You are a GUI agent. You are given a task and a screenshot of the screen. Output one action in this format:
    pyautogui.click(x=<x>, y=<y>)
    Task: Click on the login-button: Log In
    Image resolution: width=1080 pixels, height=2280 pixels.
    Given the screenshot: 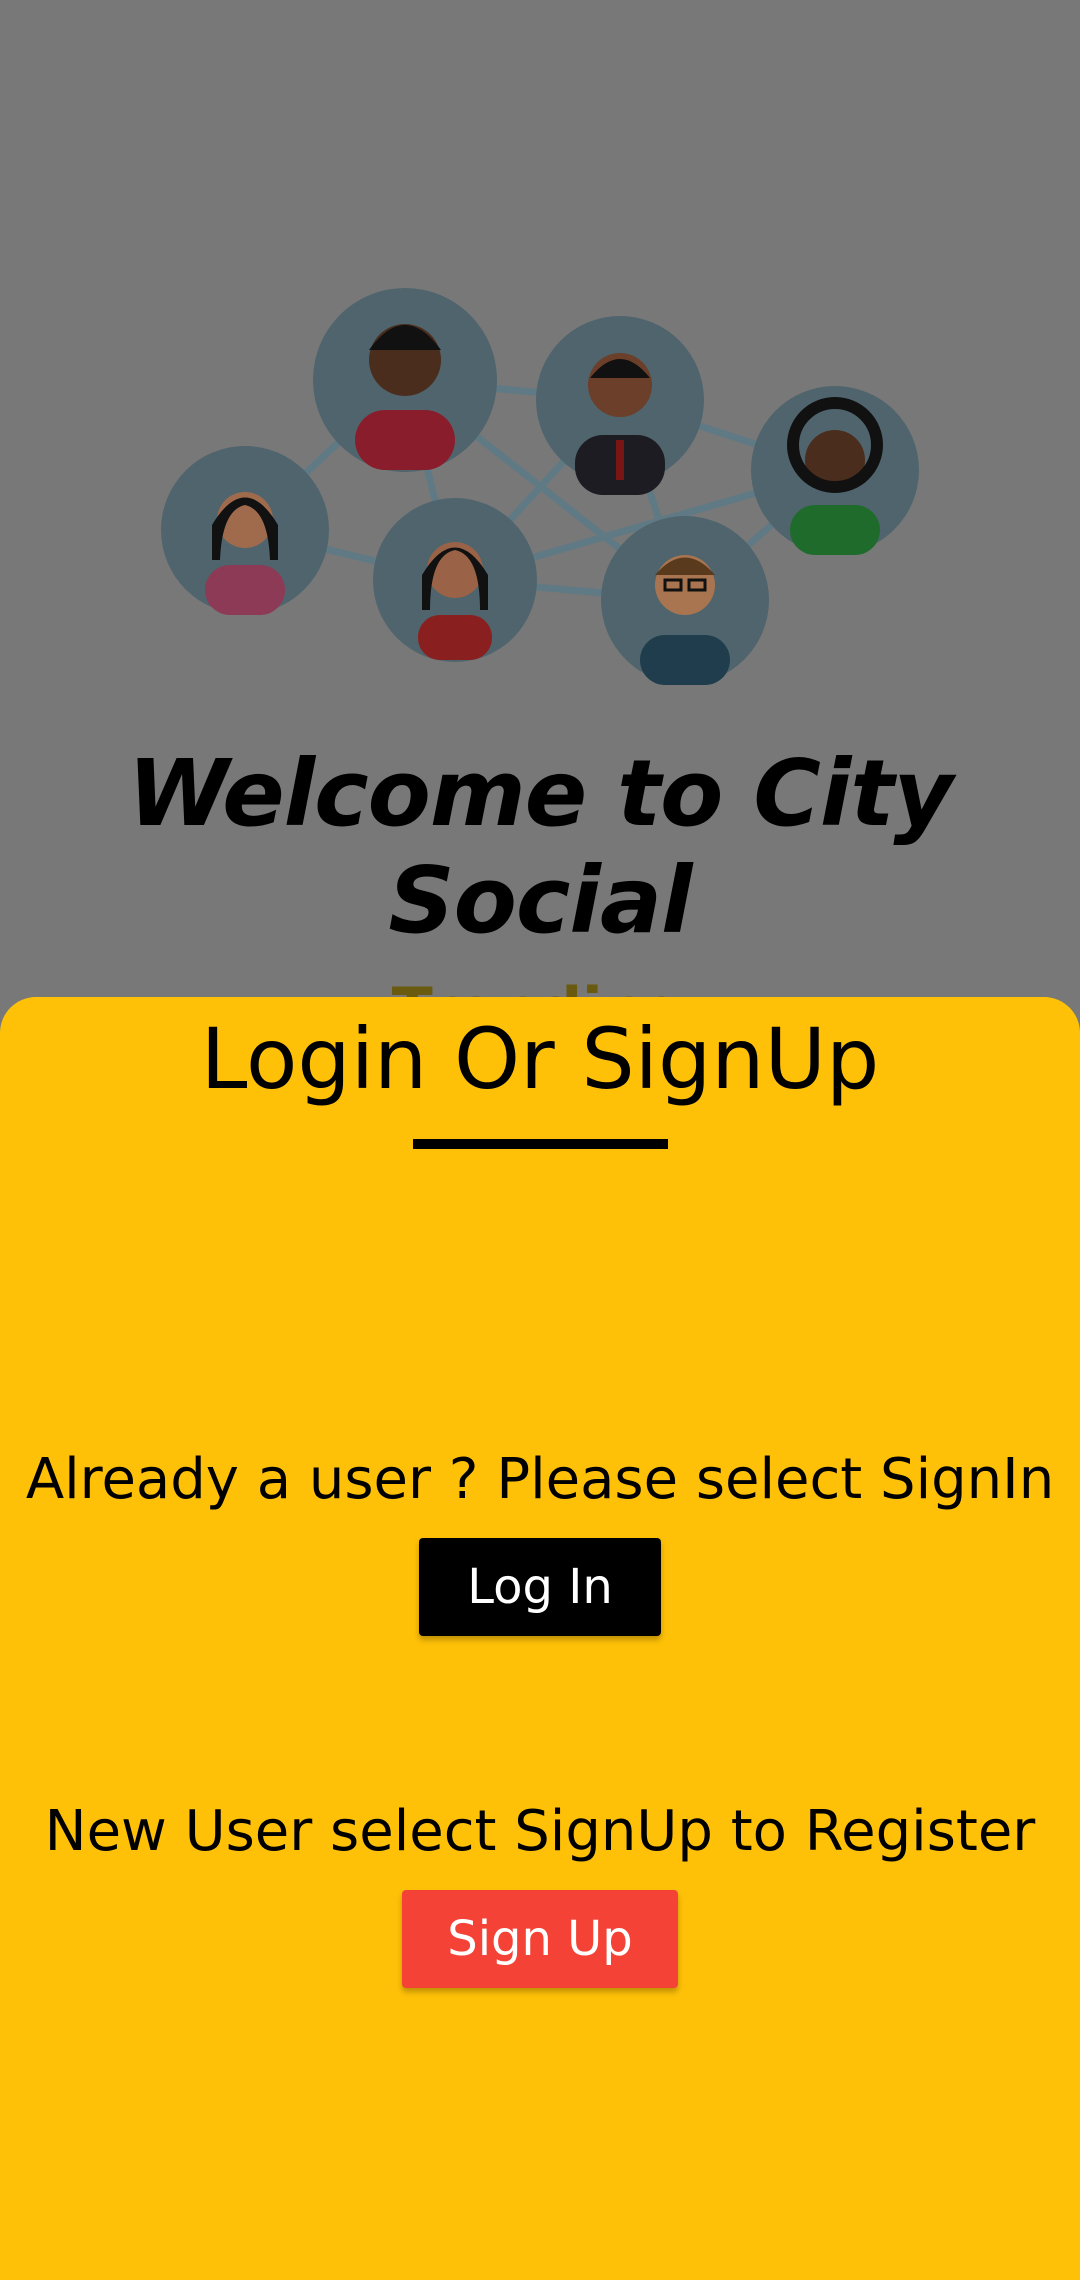 What is the action you would take?
    pyautogui.click(x=540, y=1587)
    